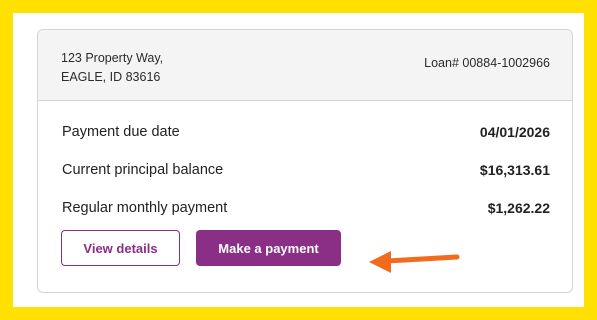 The width and height of the screenshot is (597, 320). Describe the element at coordinates (121, 132) in the screenshot. I see `detail-label: Payment due date` at that location.